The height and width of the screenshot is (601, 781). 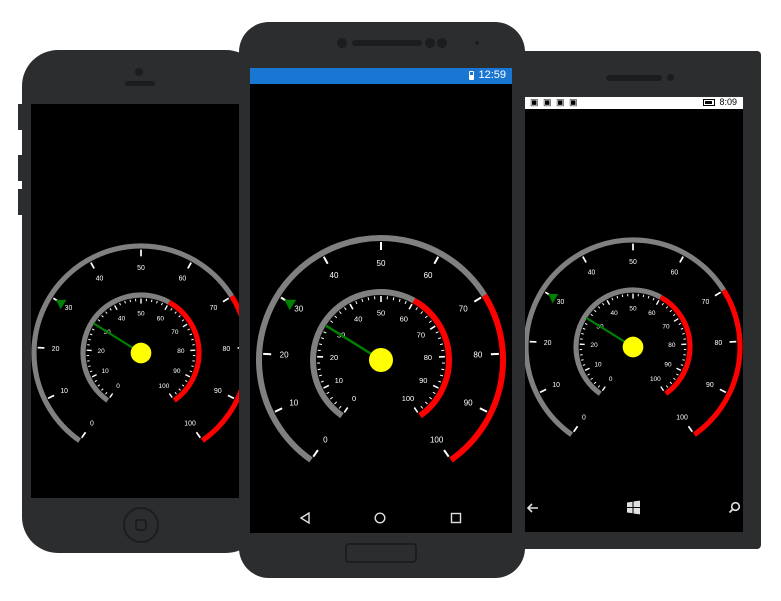 I want to click on circle-home-icon, so click(x=380, y=518).